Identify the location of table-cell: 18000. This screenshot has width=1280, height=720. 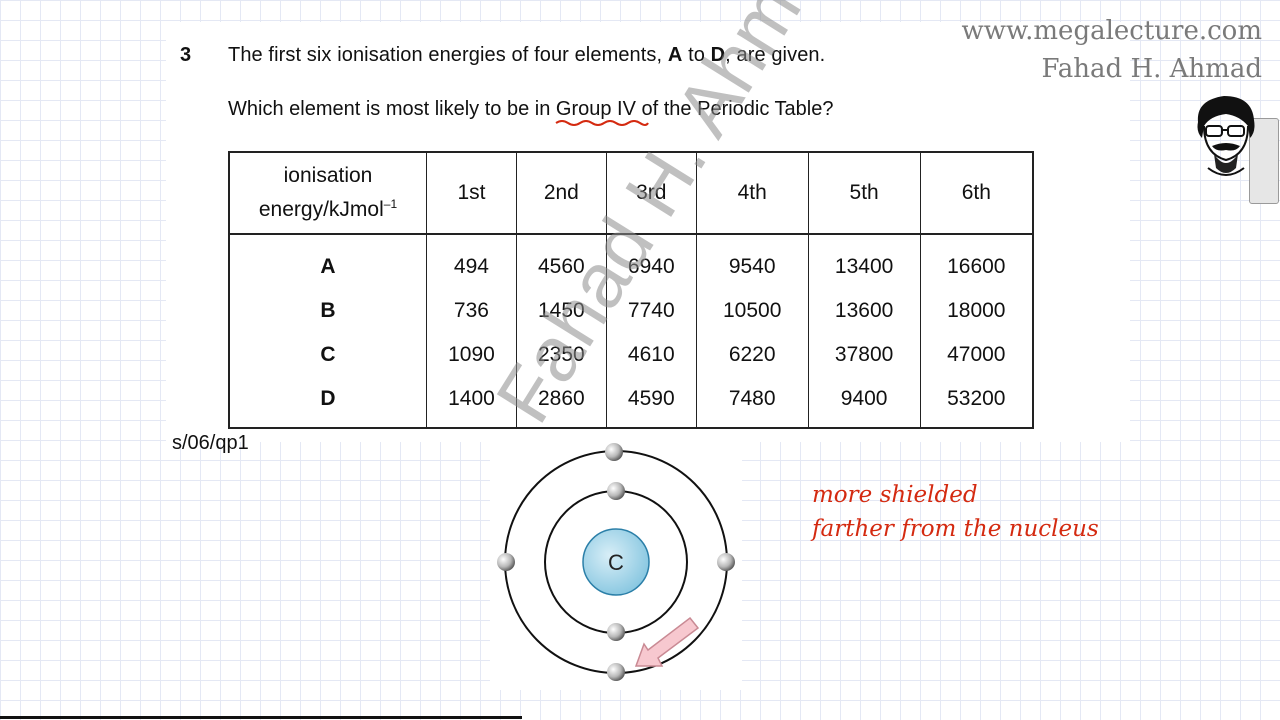
(976, 311).